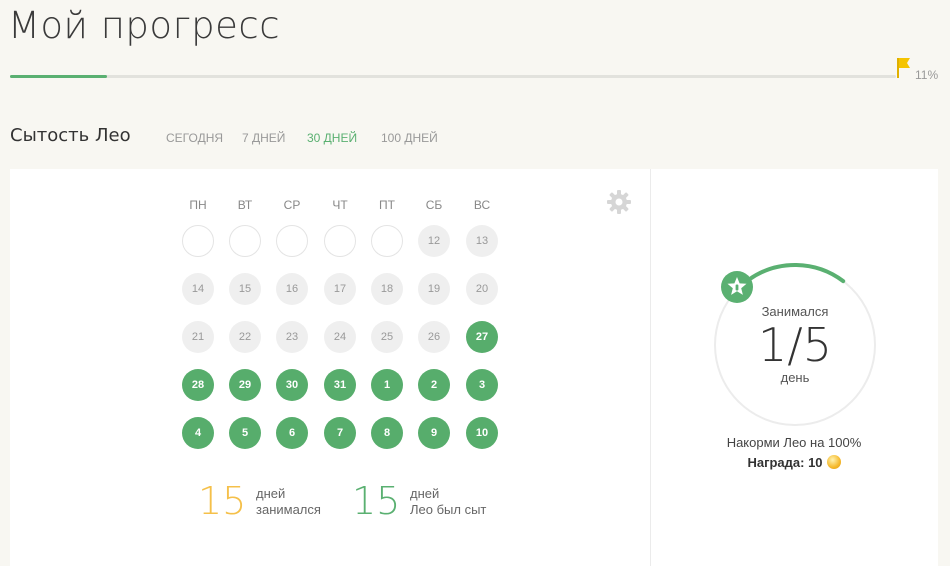  I want to click on weekday-label: ВС, so click(482, 205).